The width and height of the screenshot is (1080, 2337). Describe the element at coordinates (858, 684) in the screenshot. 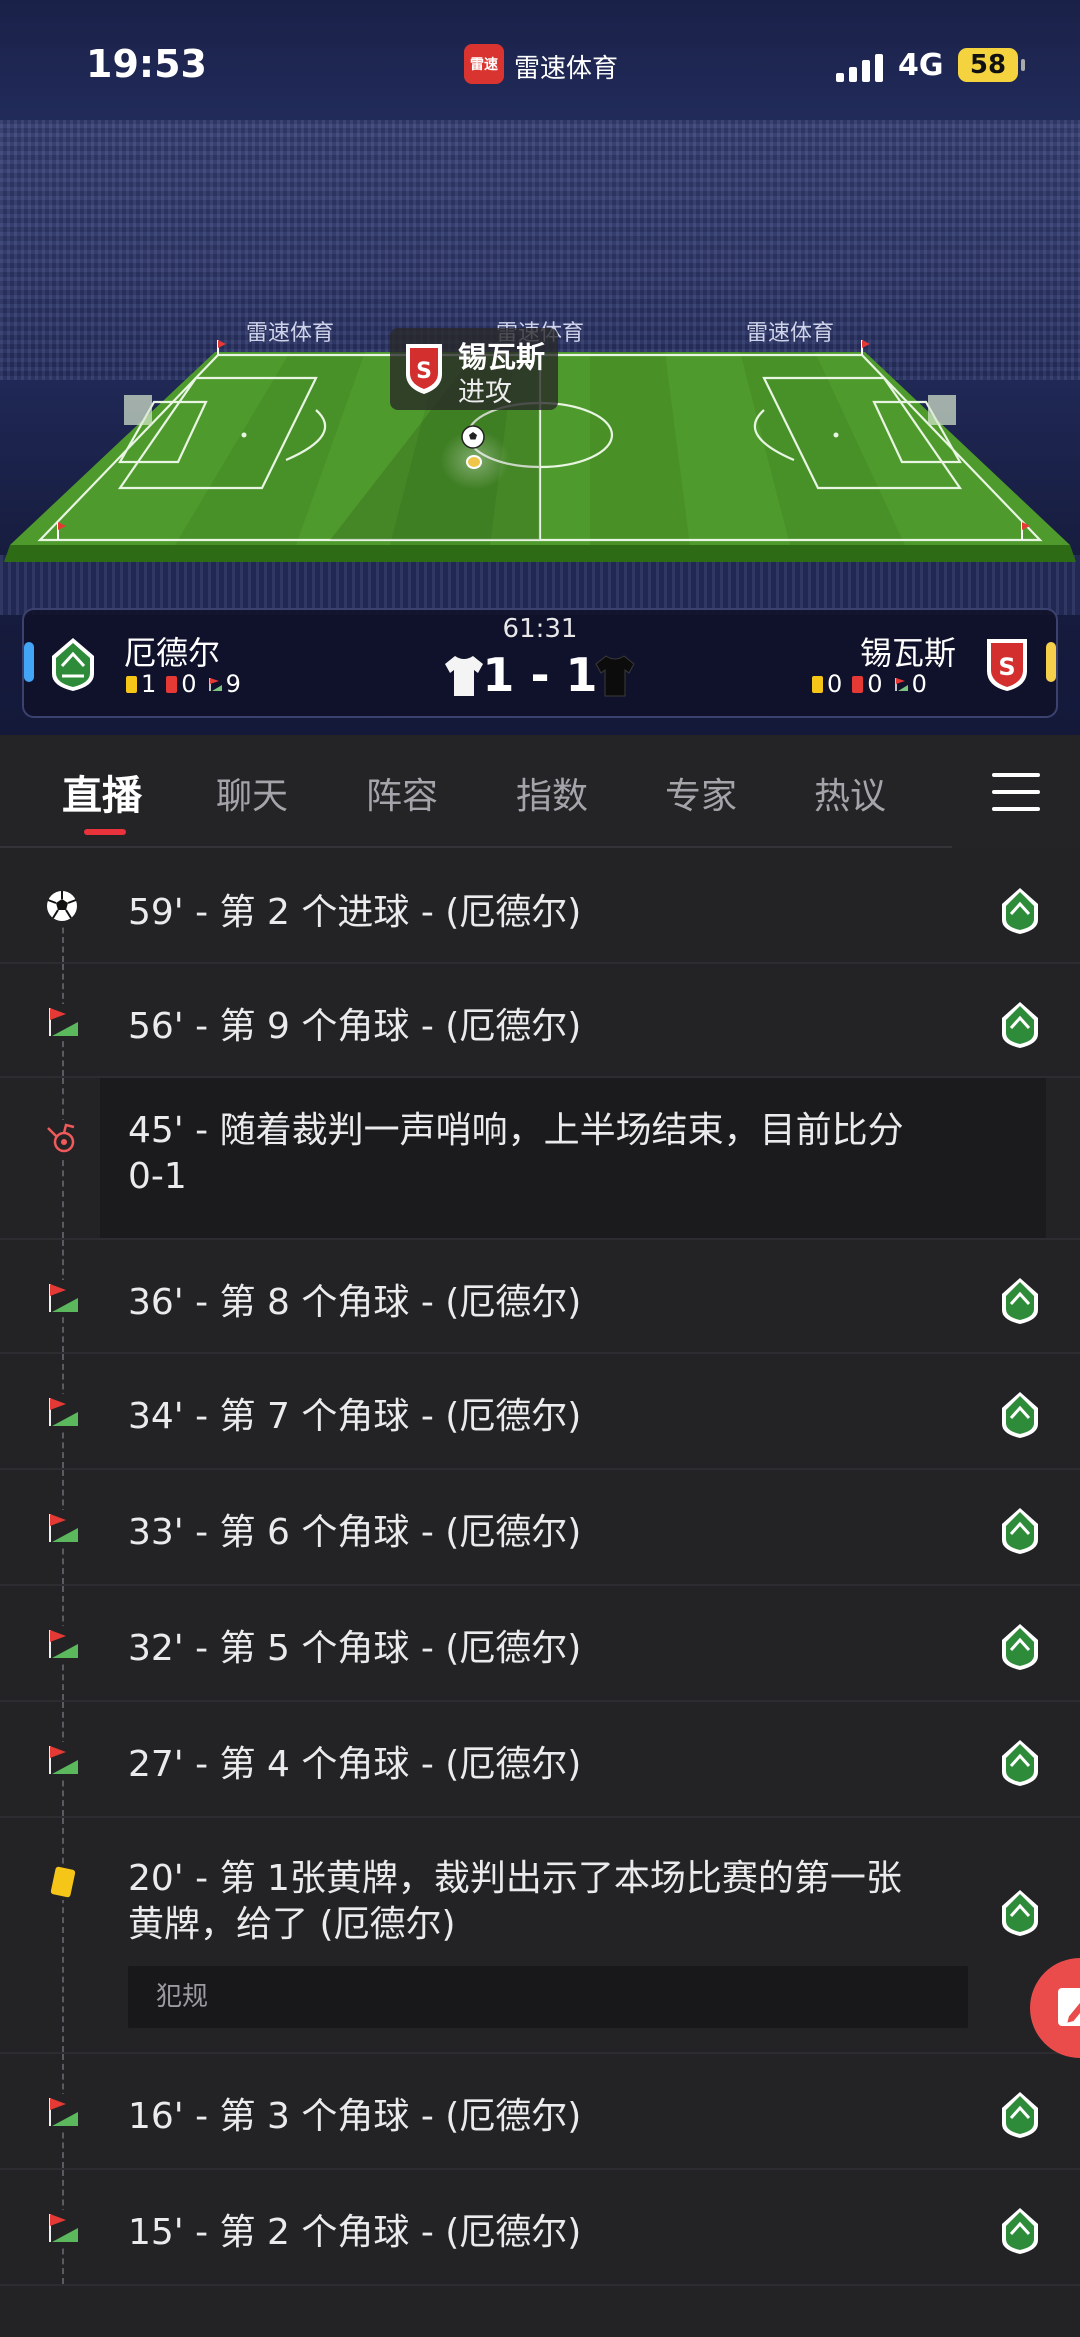

I see `red-card-icon` at that location.